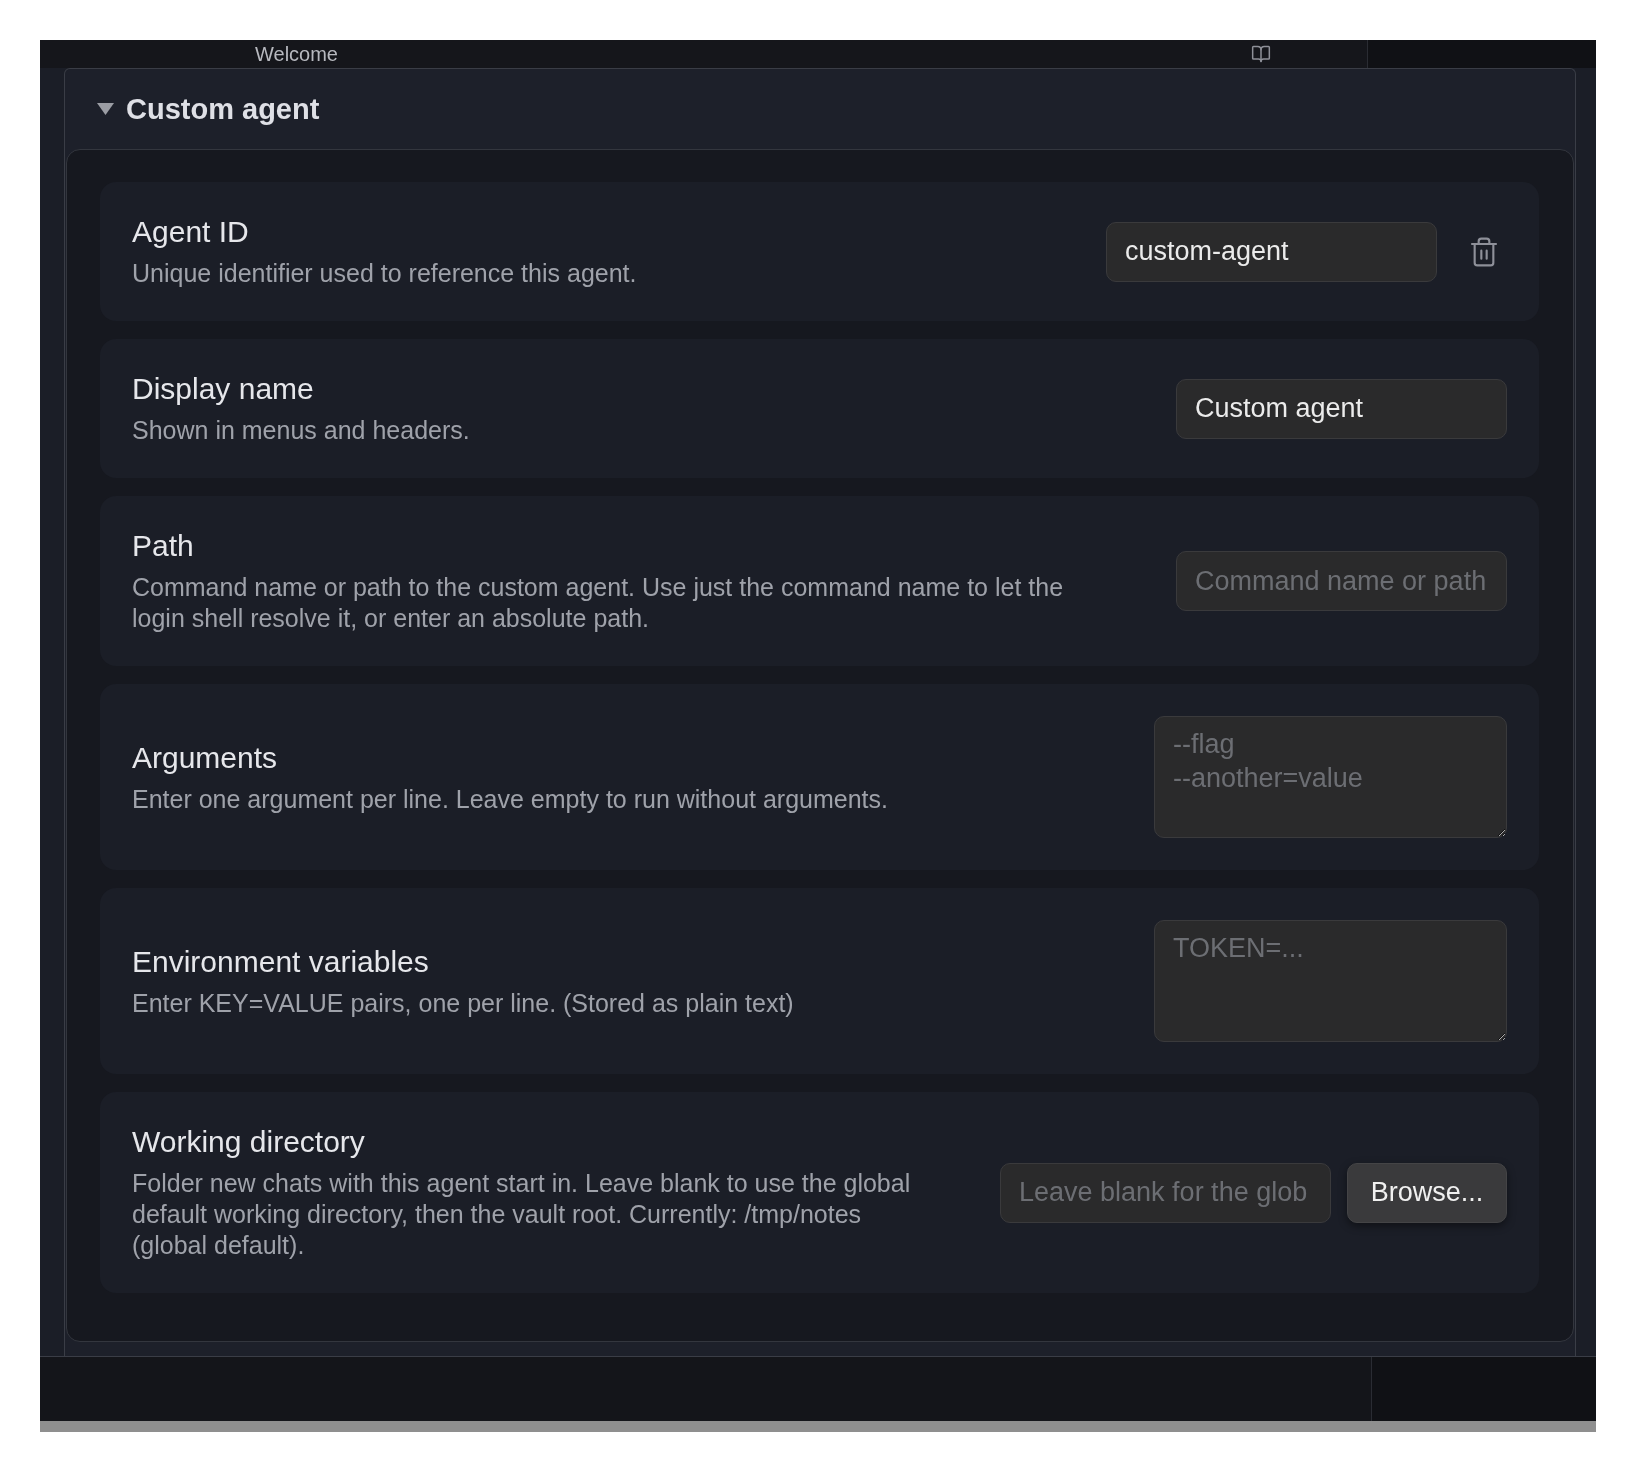 The width and height of the screenshot is (1632, 1457). Describe the element at coordinates (191, 232) in the screenshot. I see `setting-label: Agent ID` at that location.